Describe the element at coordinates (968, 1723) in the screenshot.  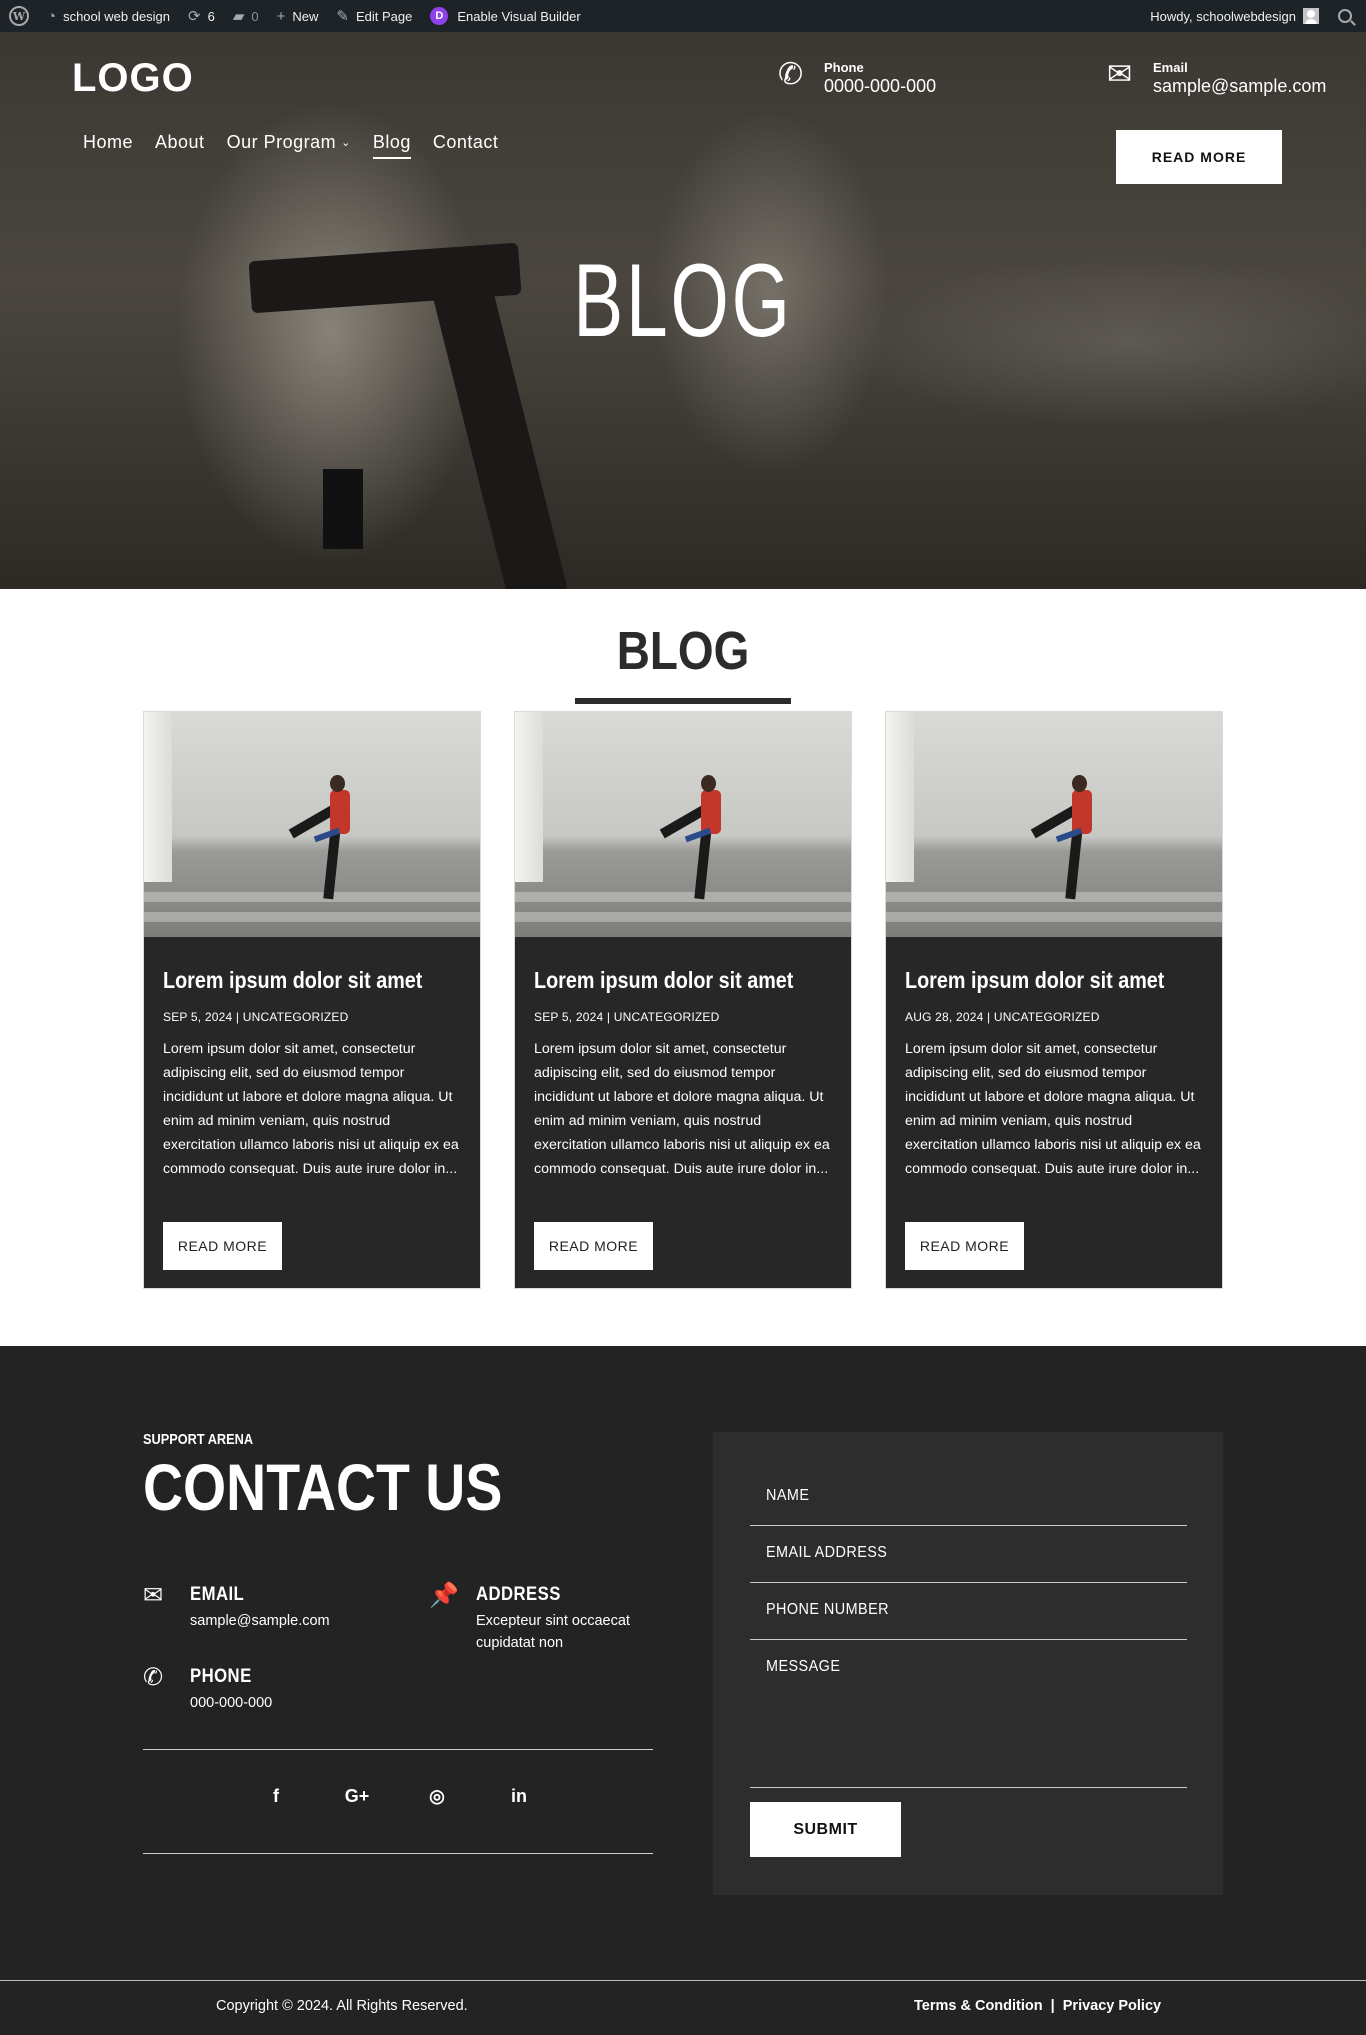
I see `message-textarea: MESSAGE` at that location.